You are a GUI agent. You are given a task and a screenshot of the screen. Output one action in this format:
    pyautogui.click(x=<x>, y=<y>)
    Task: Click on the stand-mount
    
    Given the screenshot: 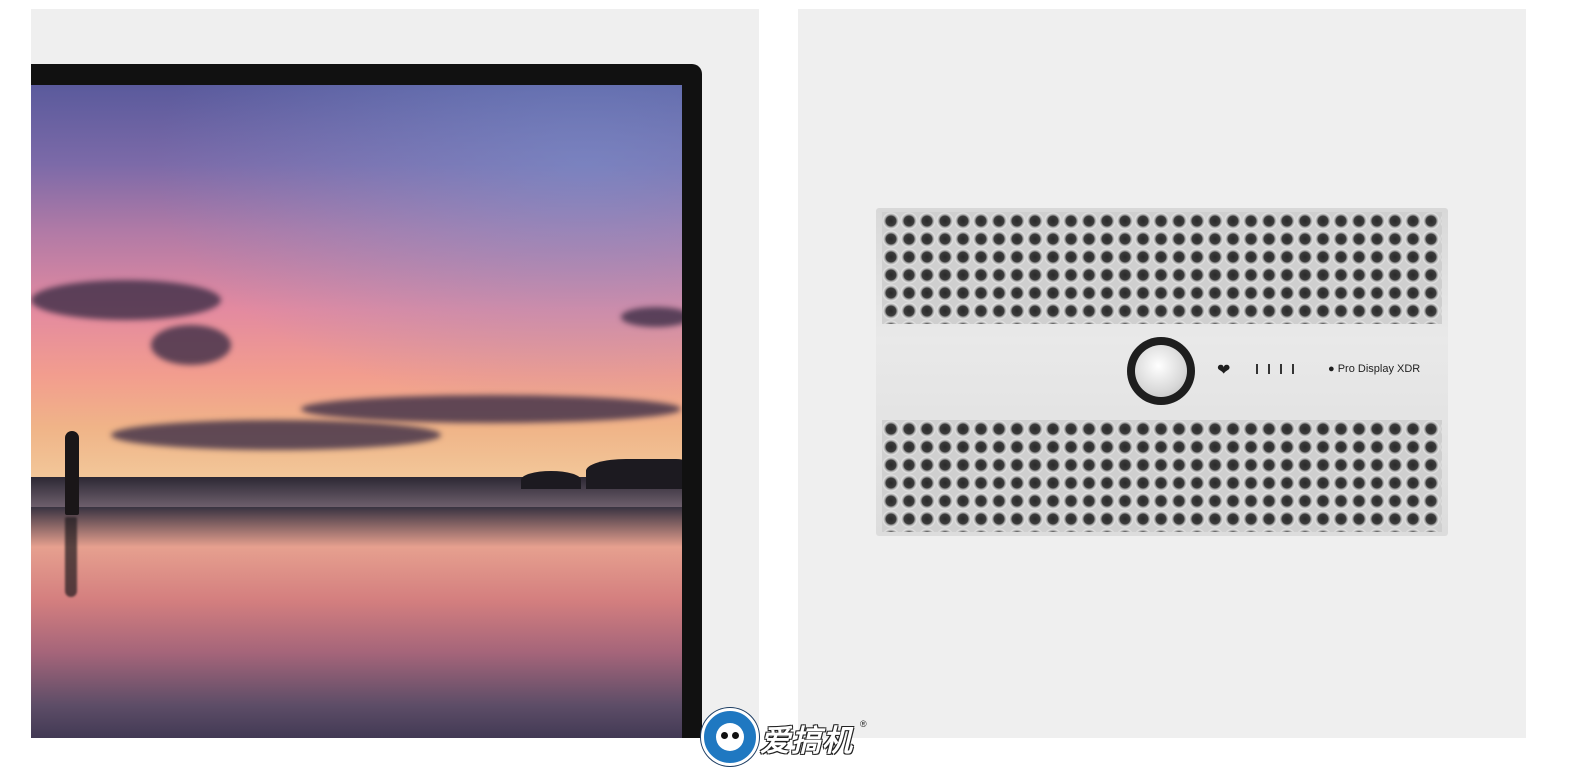 What is the action you would take?
    pyautogui.click(x=1161, y=371)
    